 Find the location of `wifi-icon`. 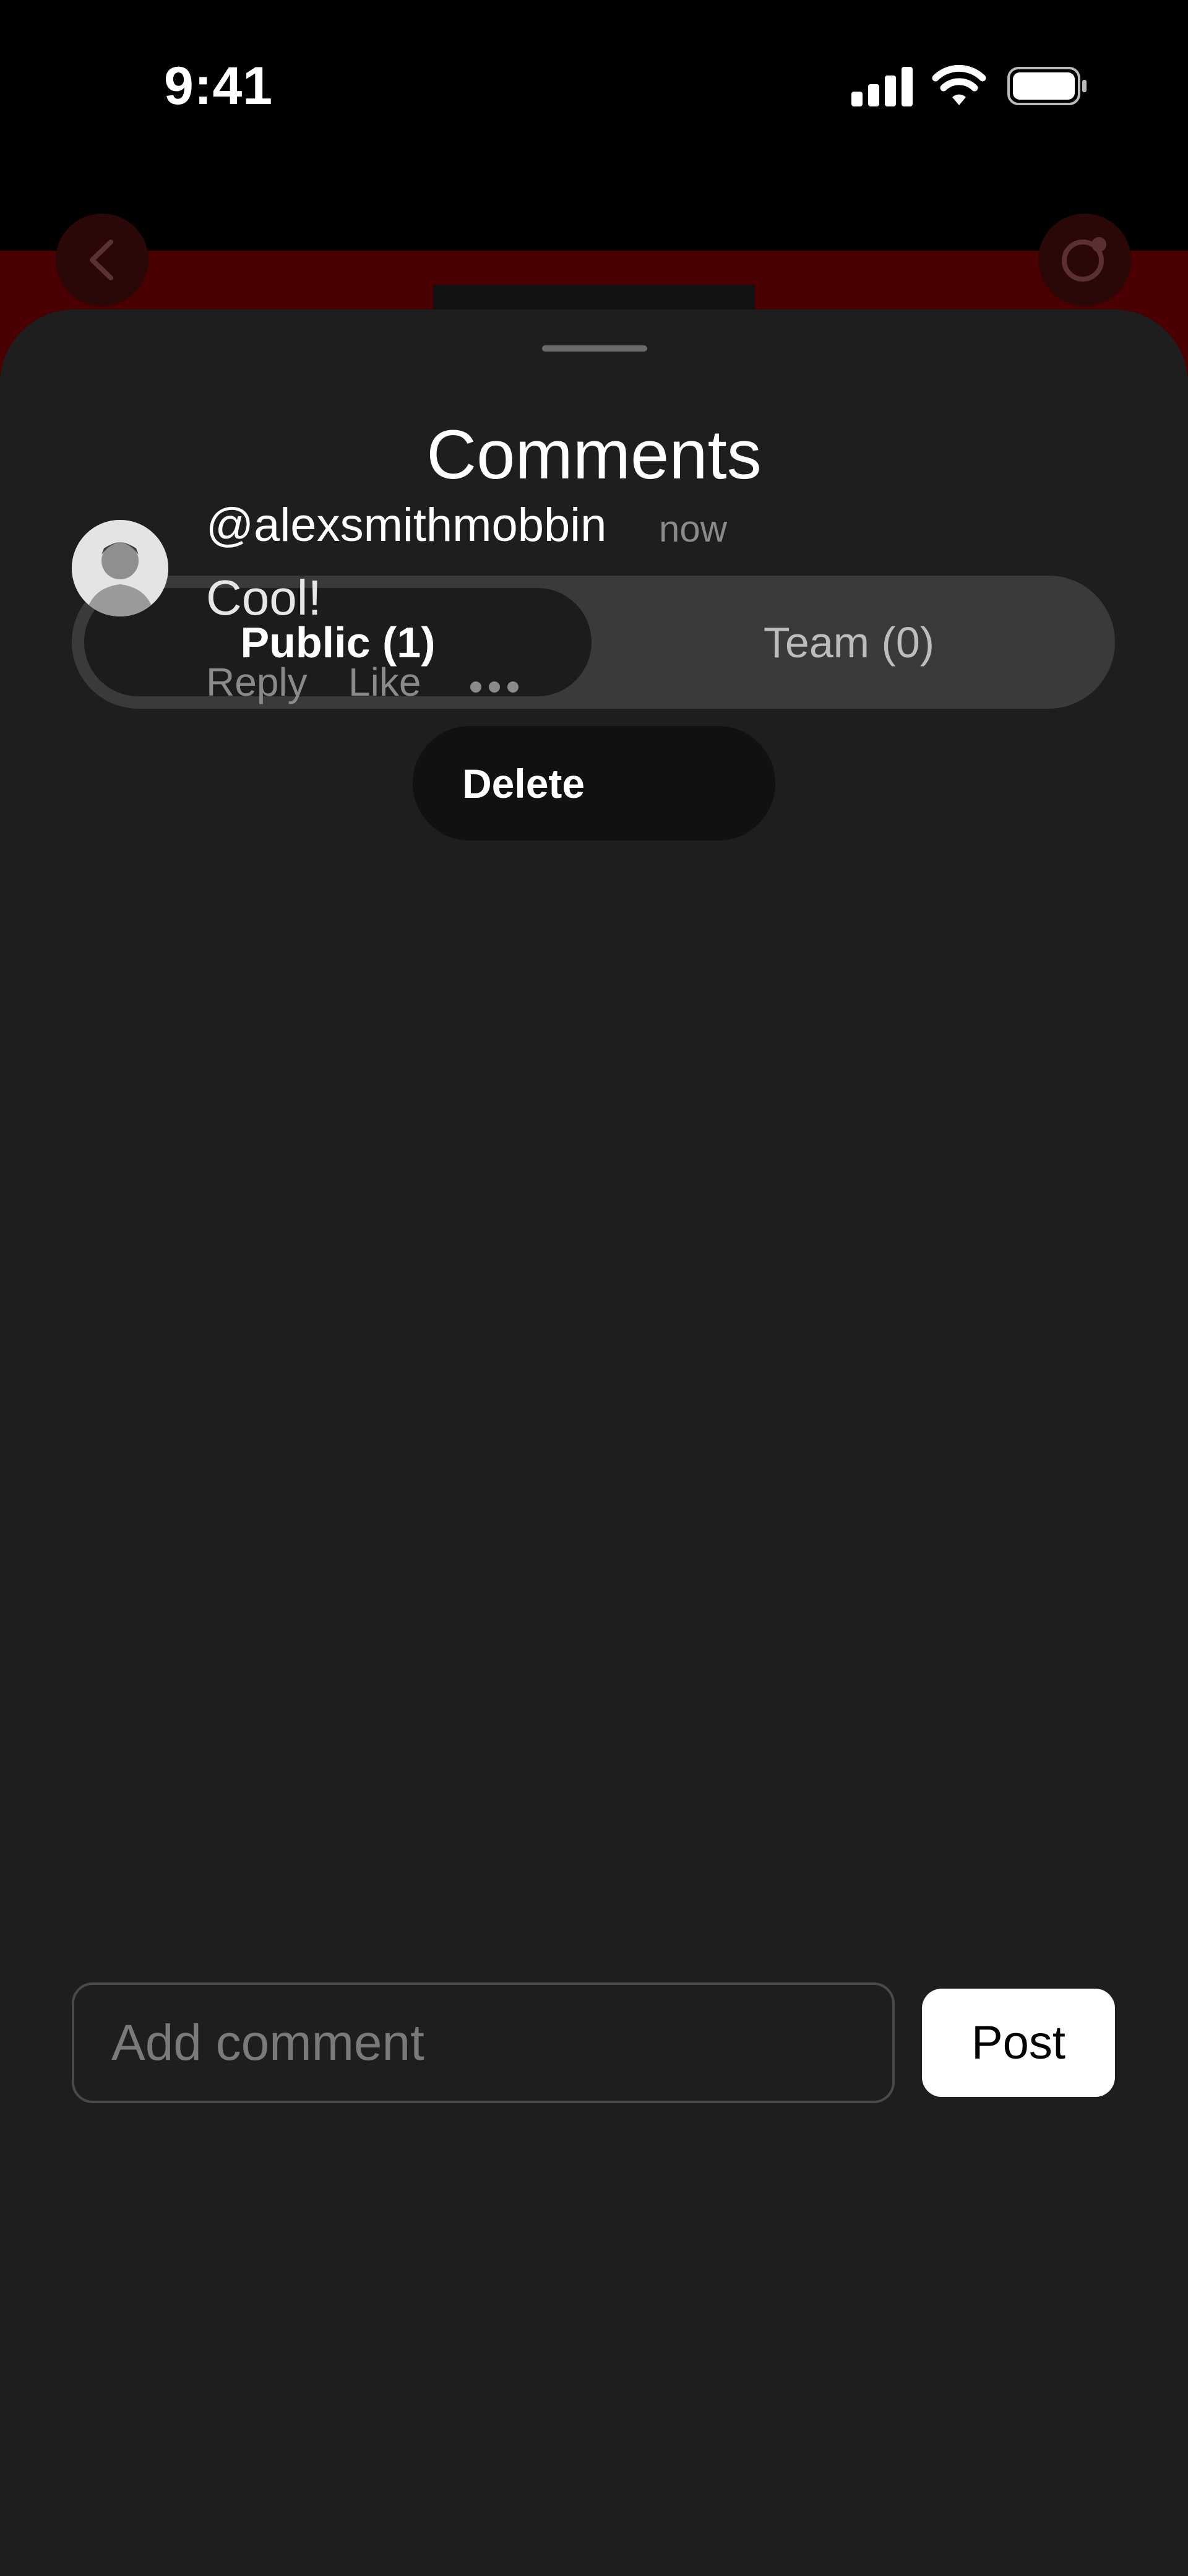

wifi-icon is located at coordinates (959, 84).